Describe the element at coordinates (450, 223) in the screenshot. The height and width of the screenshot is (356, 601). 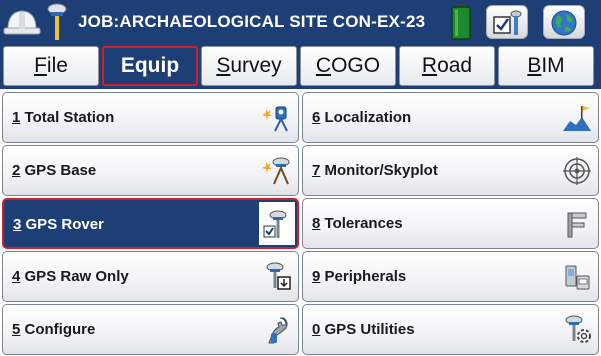
I see `menu-item-tolerances: 8 Tolerances` at that location.